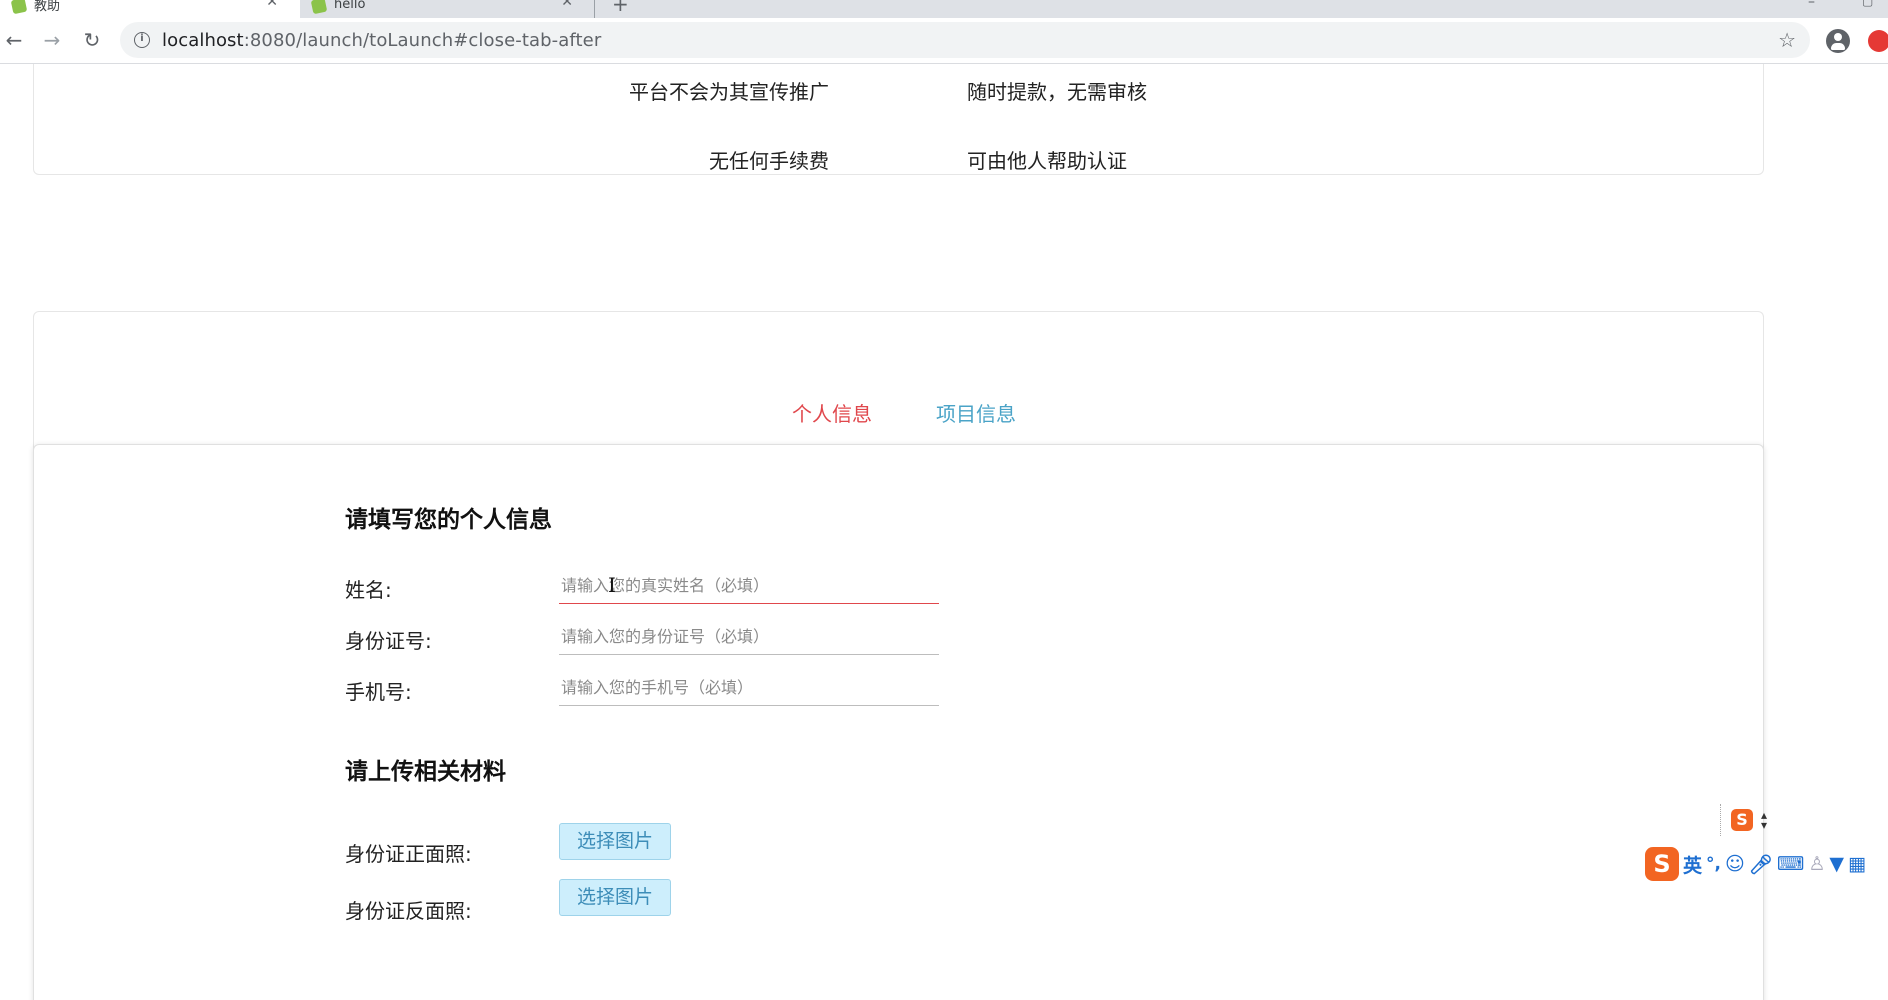  I want to click on name-label: 姓名:, so click(368, 590).